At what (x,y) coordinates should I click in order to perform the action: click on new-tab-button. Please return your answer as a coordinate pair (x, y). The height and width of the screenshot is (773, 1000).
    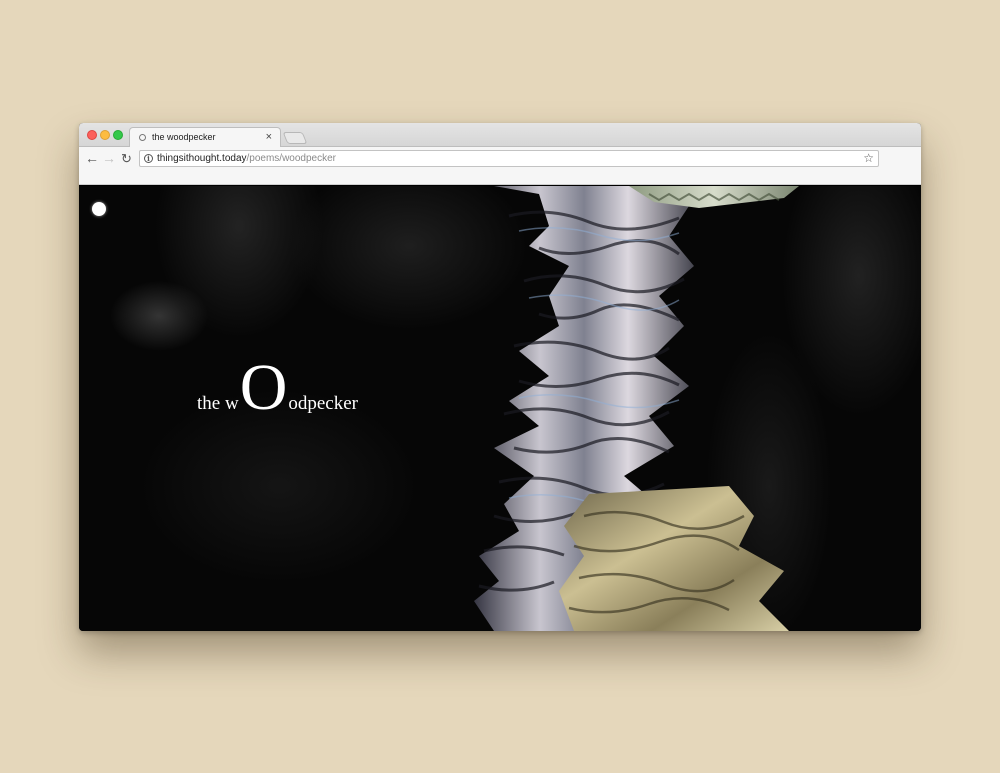
    Looking at the image, I should click on (295, 138).